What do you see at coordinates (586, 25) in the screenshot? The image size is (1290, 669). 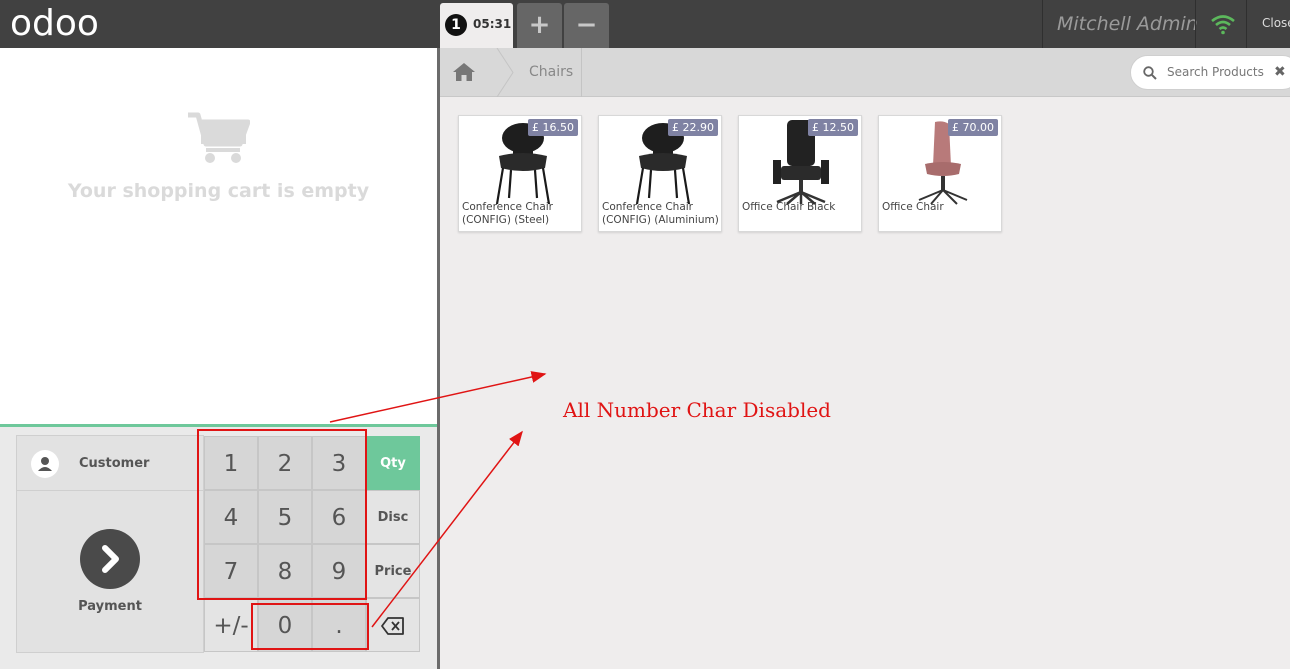 I see `remove-order-button: −` at bounding box center [586, 25].